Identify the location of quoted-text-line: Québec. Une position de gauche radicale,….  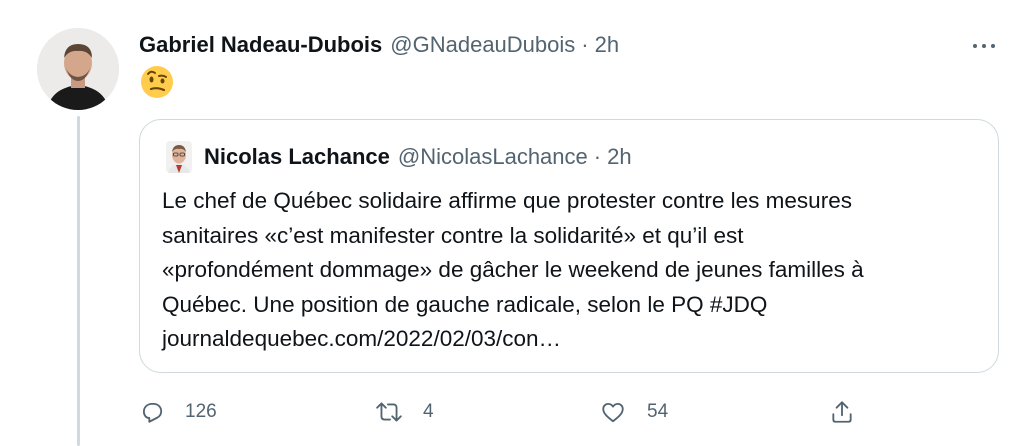
(465, 304).